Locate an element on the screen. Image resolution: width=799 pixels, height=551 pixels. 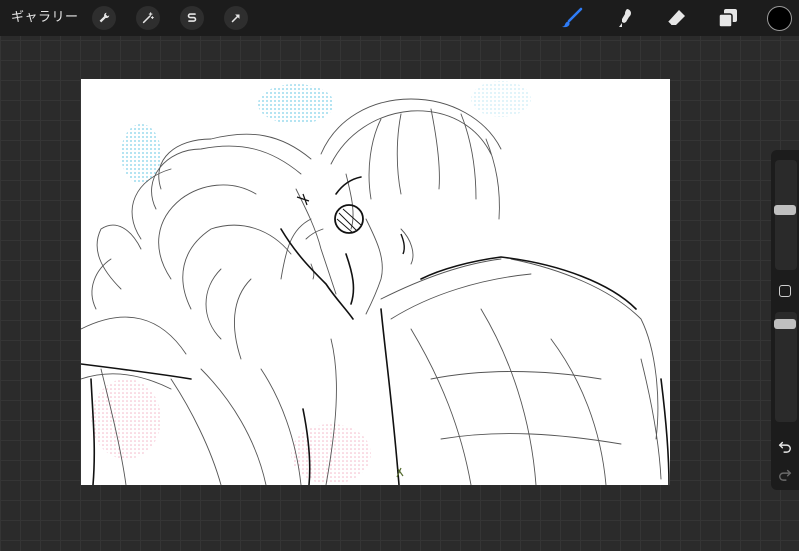
brush-icon is located at coordinates (572, 17).